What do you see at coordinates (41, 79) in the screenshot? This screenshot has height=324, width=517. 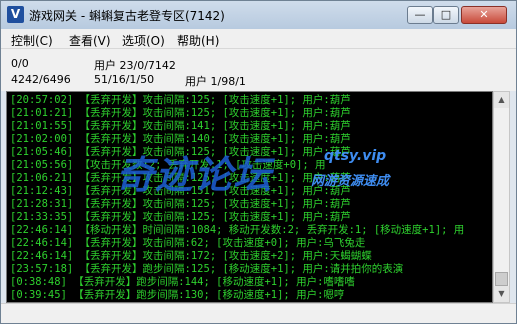 I see `info-counter-2: 4242/6496` at bounding box center [41, 79].